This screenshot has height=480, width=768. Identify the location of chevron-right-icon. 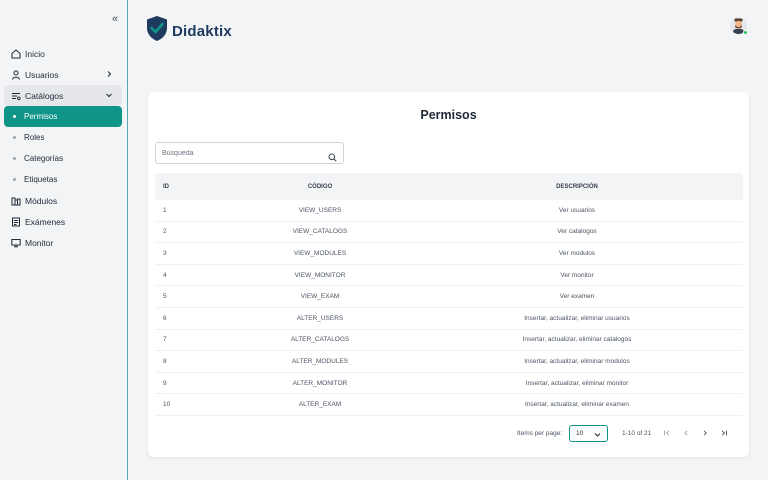
(109, 74).